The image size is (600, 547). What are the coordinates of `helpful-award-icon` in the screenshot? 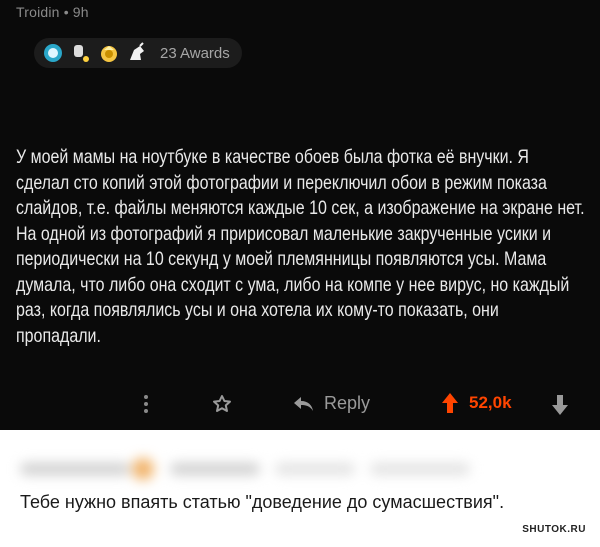 It's located at (53, 53).